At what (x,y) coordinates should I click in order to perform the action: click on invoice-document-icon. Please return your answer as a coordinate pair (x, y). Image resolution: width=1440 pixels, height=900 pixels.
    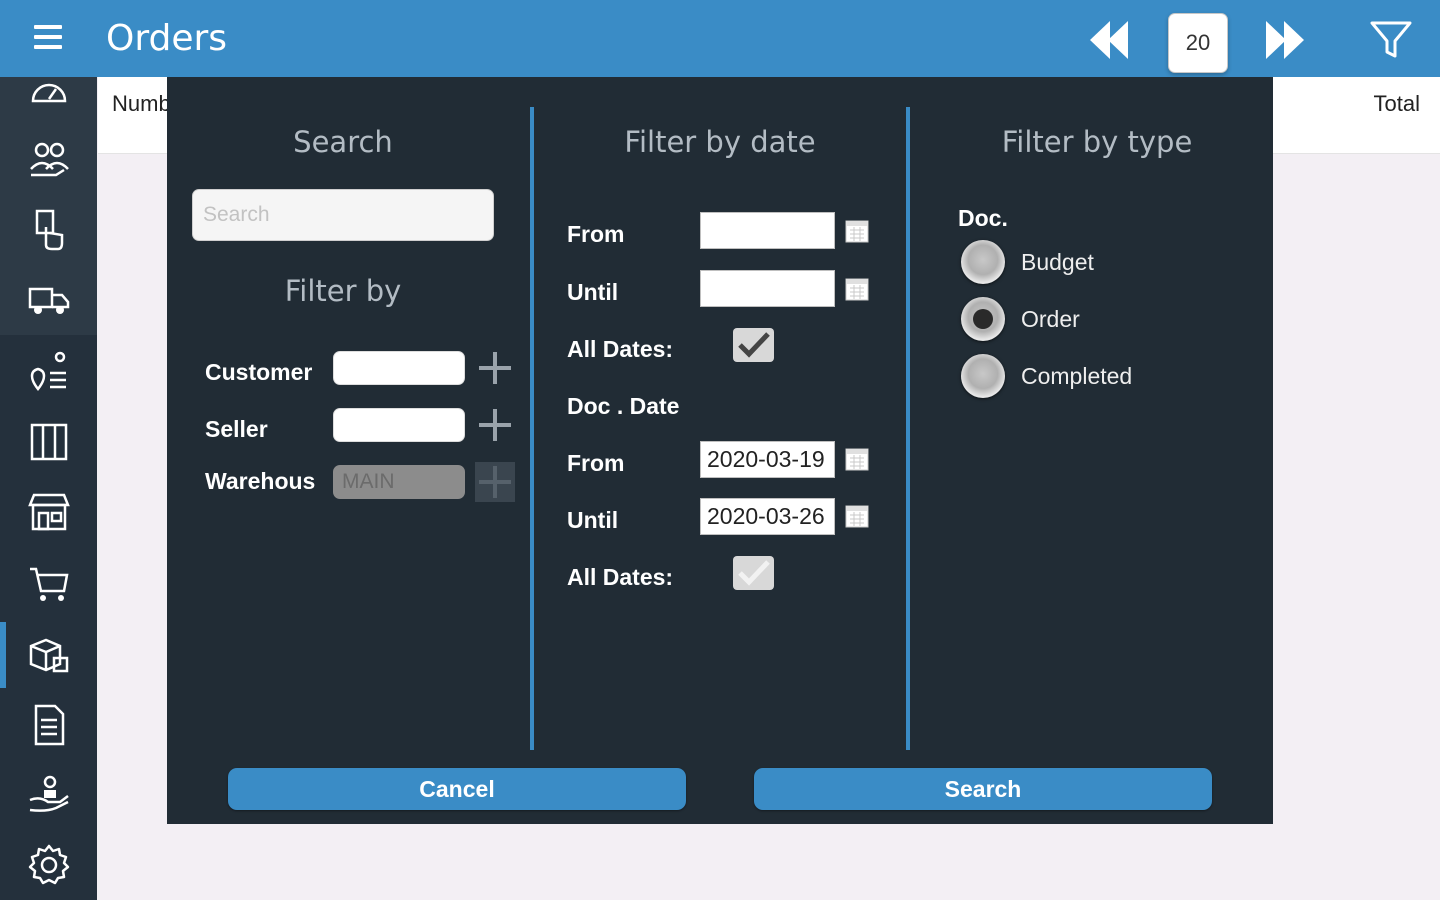
    Looking at the image, I should click on (49, 725).